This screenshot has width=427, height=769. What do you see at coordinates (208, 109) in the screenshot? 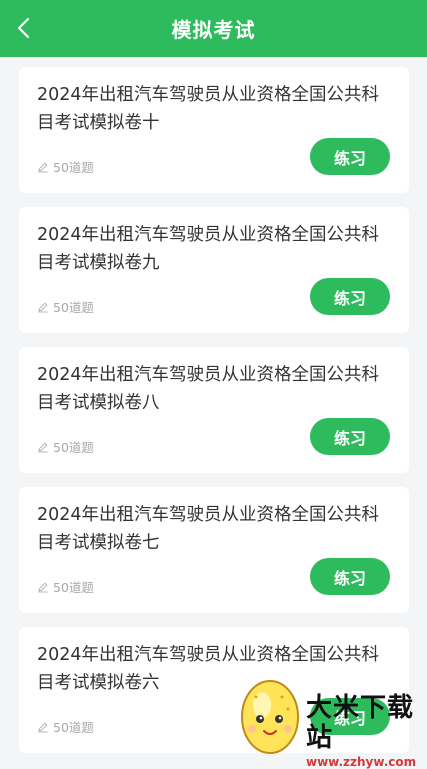
I see `exam-title: 2024年出租汽车驾驶员从业资格全国公共科目考试模拟卷十` at bounding box center [208, 109].